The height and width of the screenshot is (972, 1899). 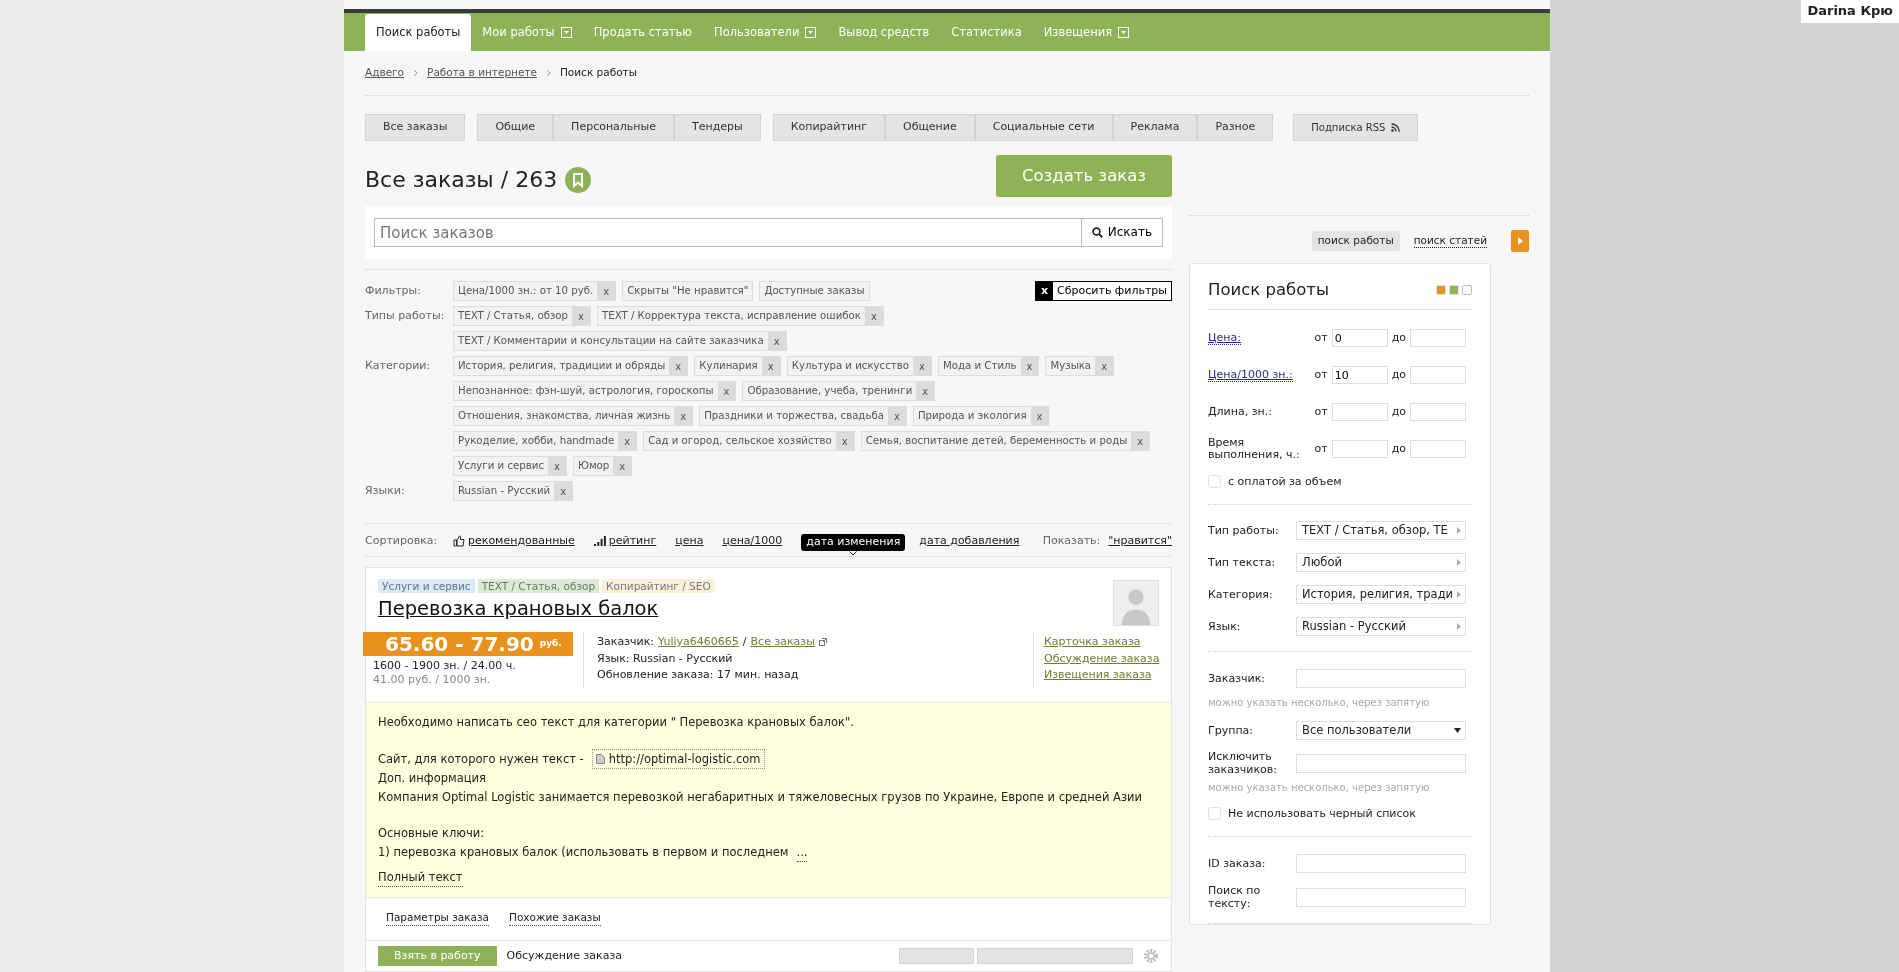 What do you see at coordinates (1098, 675) in the screenshot?
I see `order-link: Извещения заказа` at bounding box center [1098, 675].